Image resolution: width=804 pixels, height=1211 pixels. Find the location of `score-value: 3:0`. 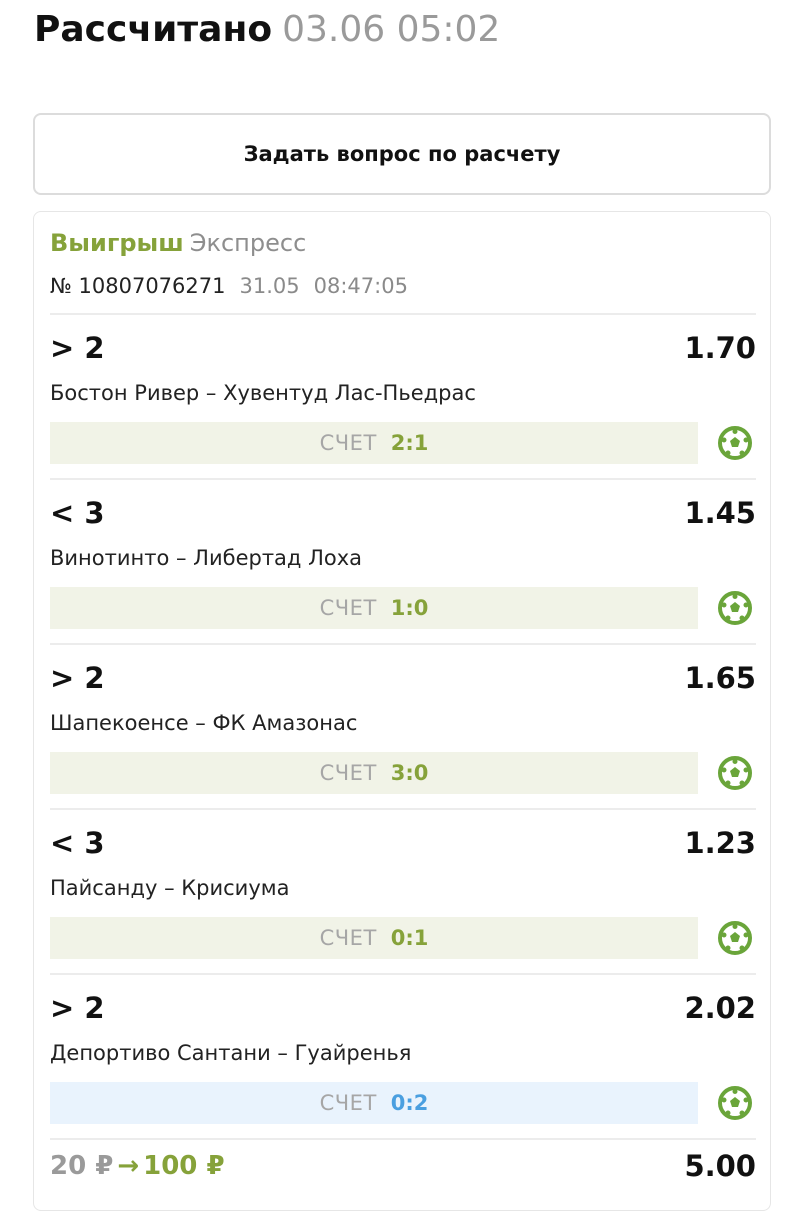

score-value: 3:0 is located at coordinates (409, 773).